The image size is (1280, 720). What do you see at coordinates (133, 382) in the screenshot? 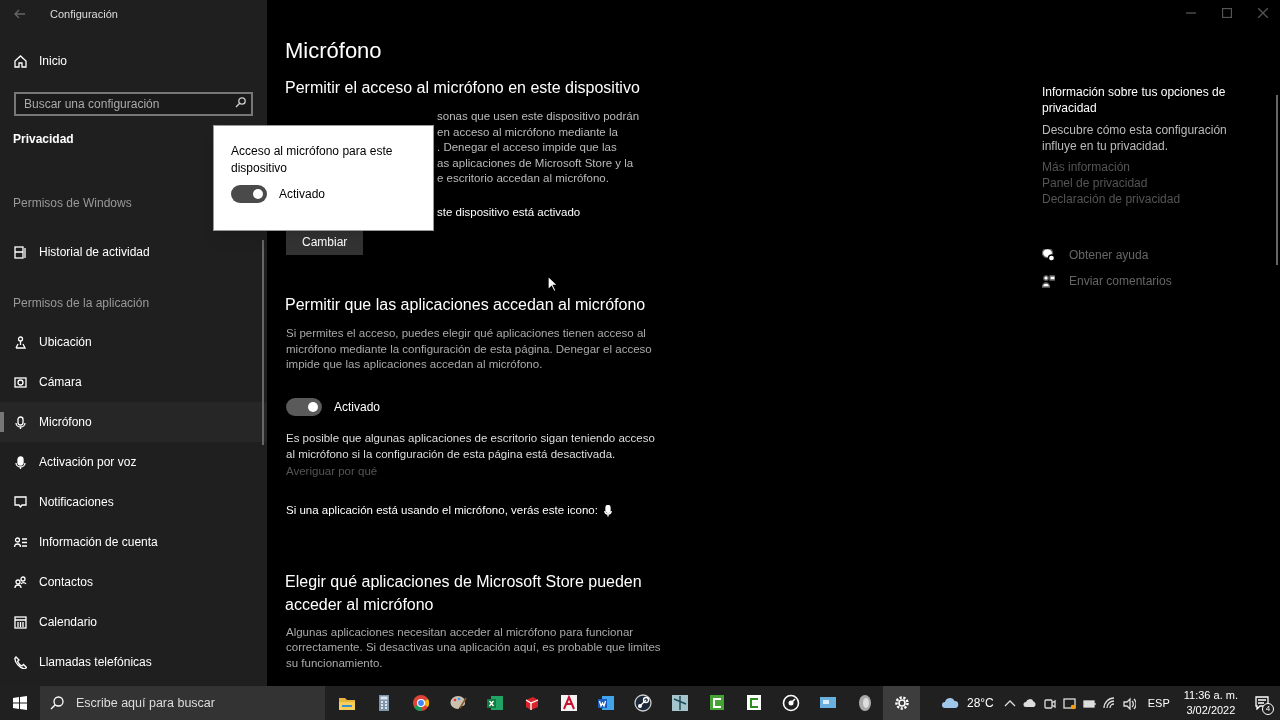
I see `sidebar-item: Cámara` at bounding box center [133, 382].